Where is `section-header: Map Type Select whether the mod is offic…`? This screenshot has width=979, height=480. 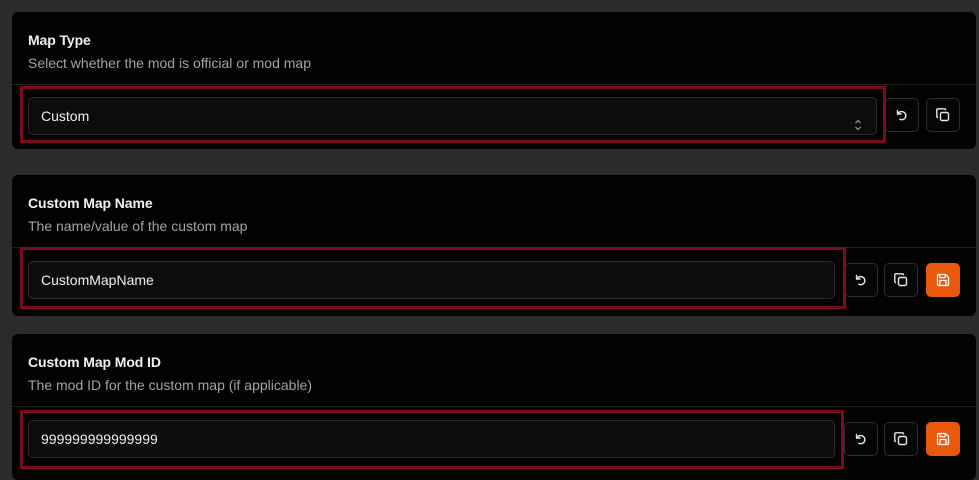
section-header: Map Type Select whether the mod is offic… is located at coordinates (494, 48).